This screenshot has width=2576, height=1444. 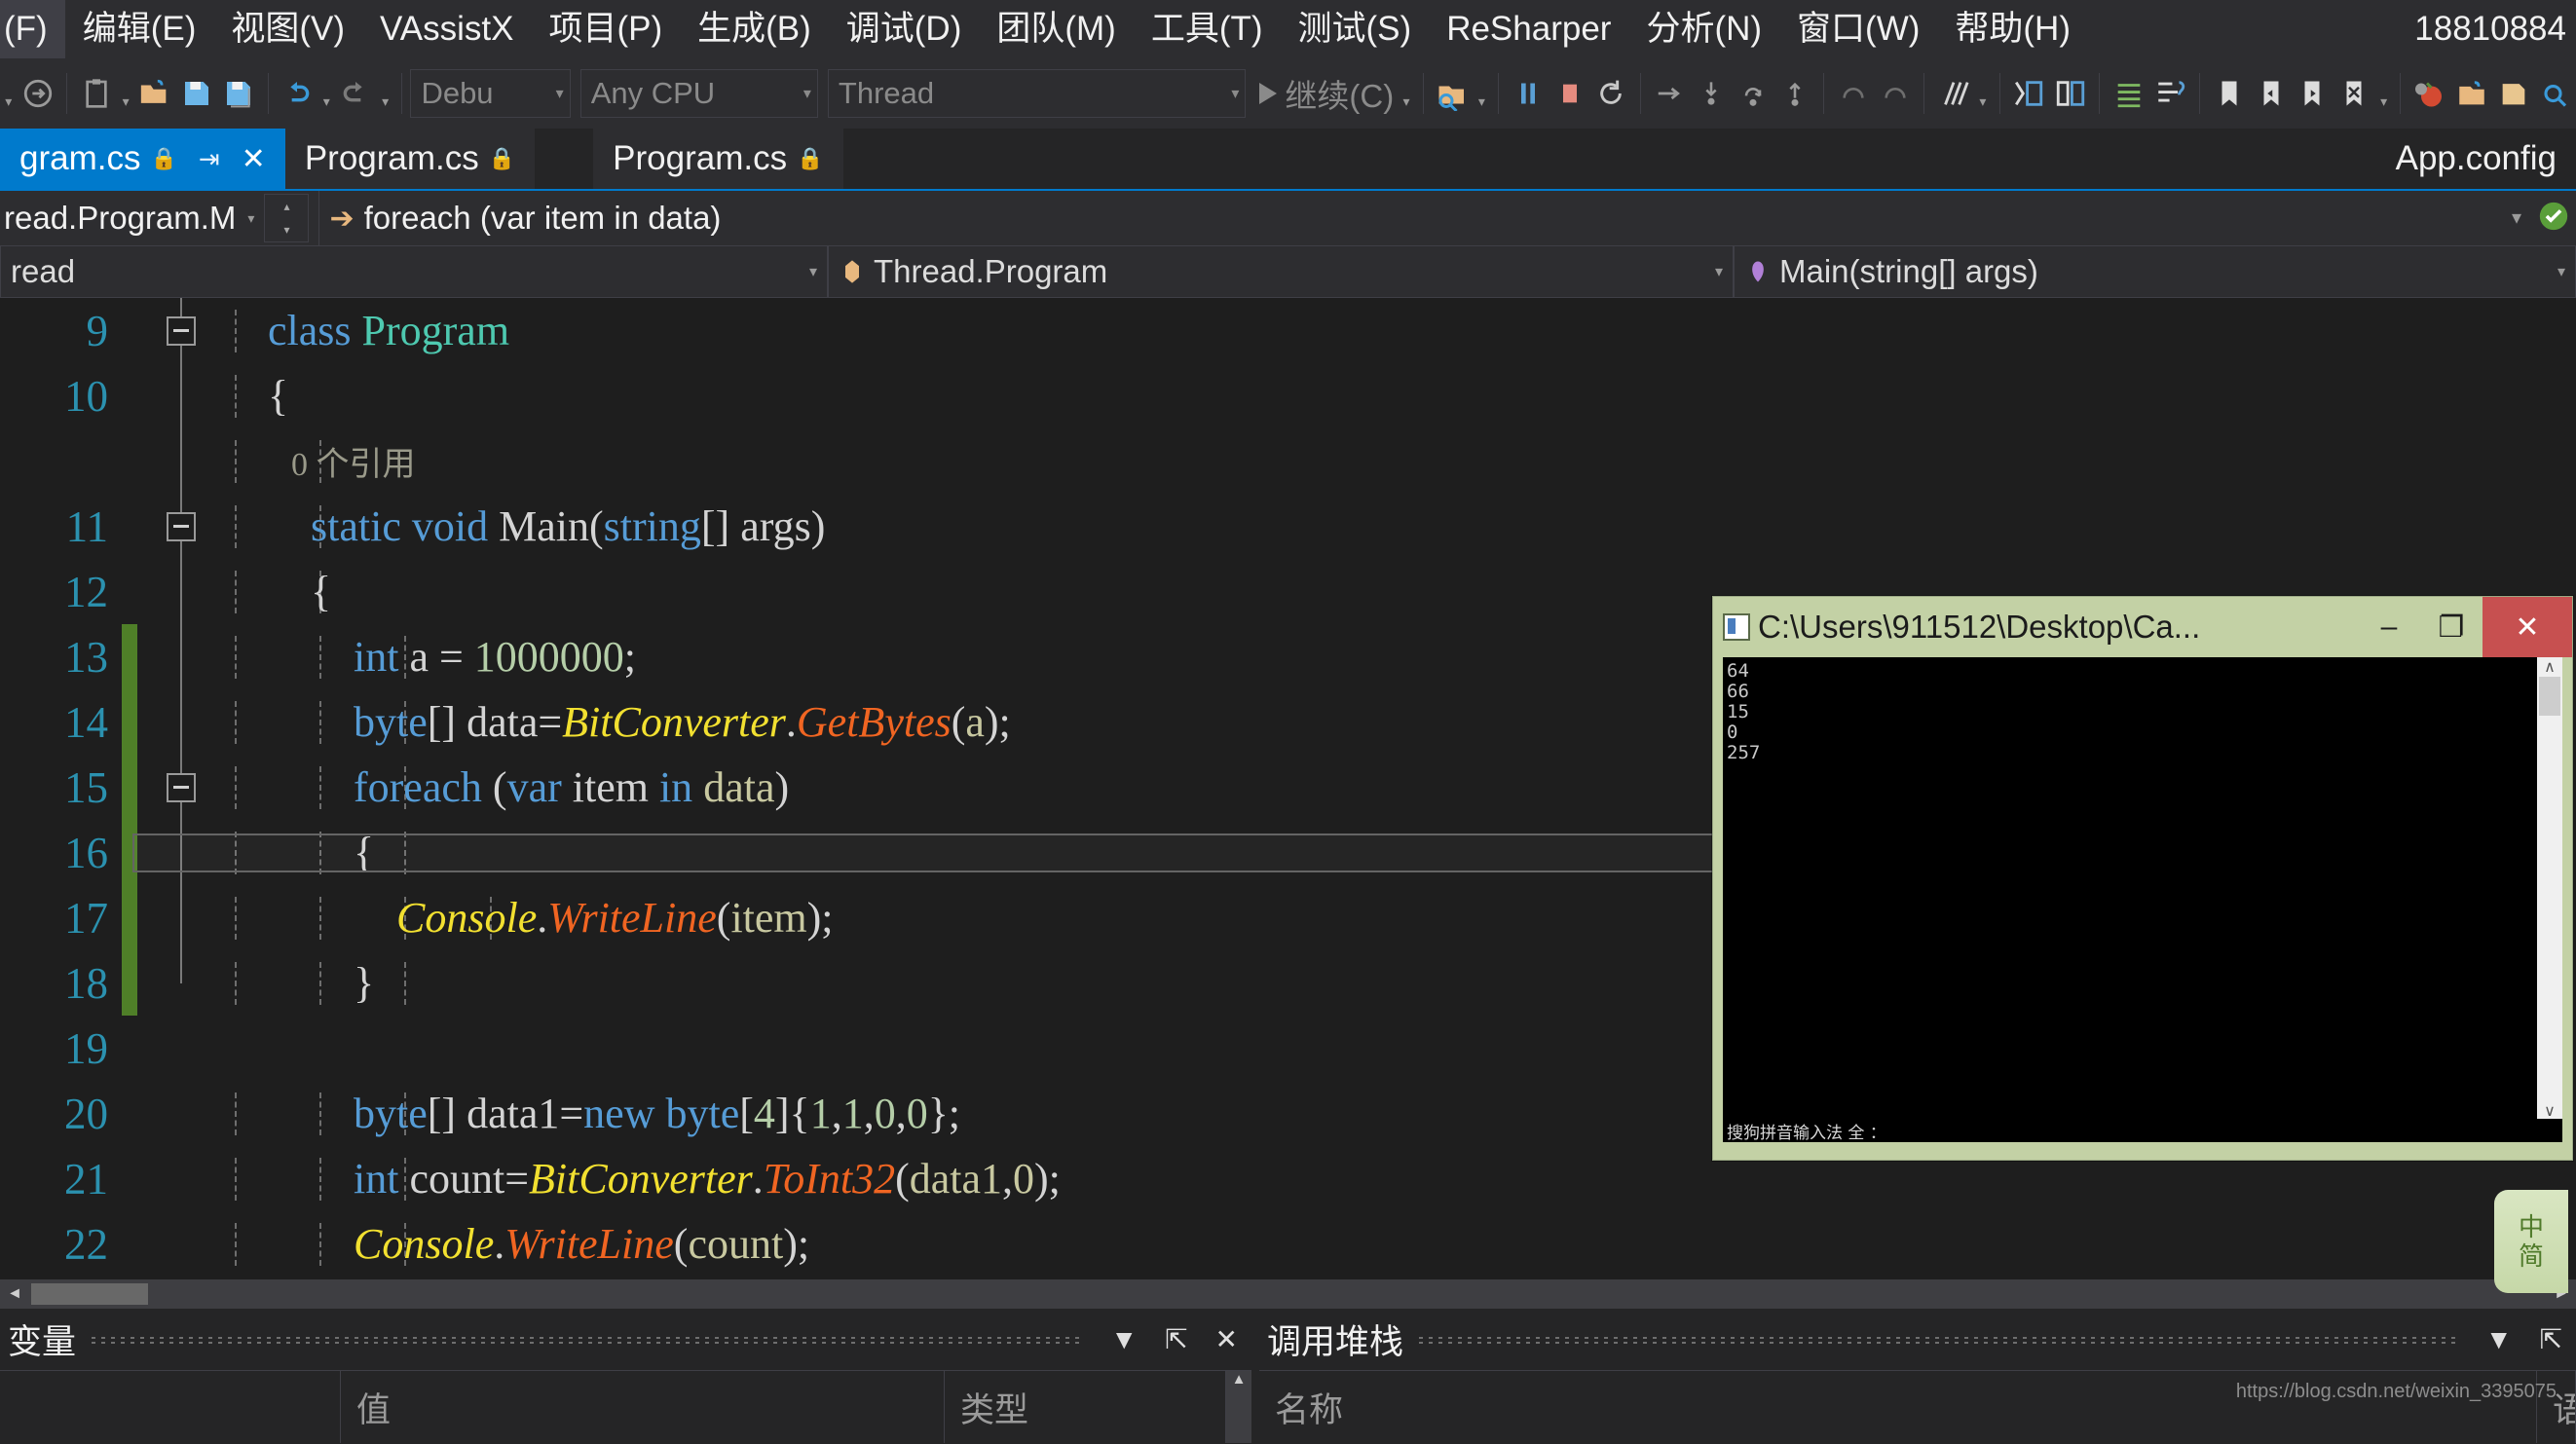 I want to click on scrollbar-thumb, so click(x=89, y=1294).